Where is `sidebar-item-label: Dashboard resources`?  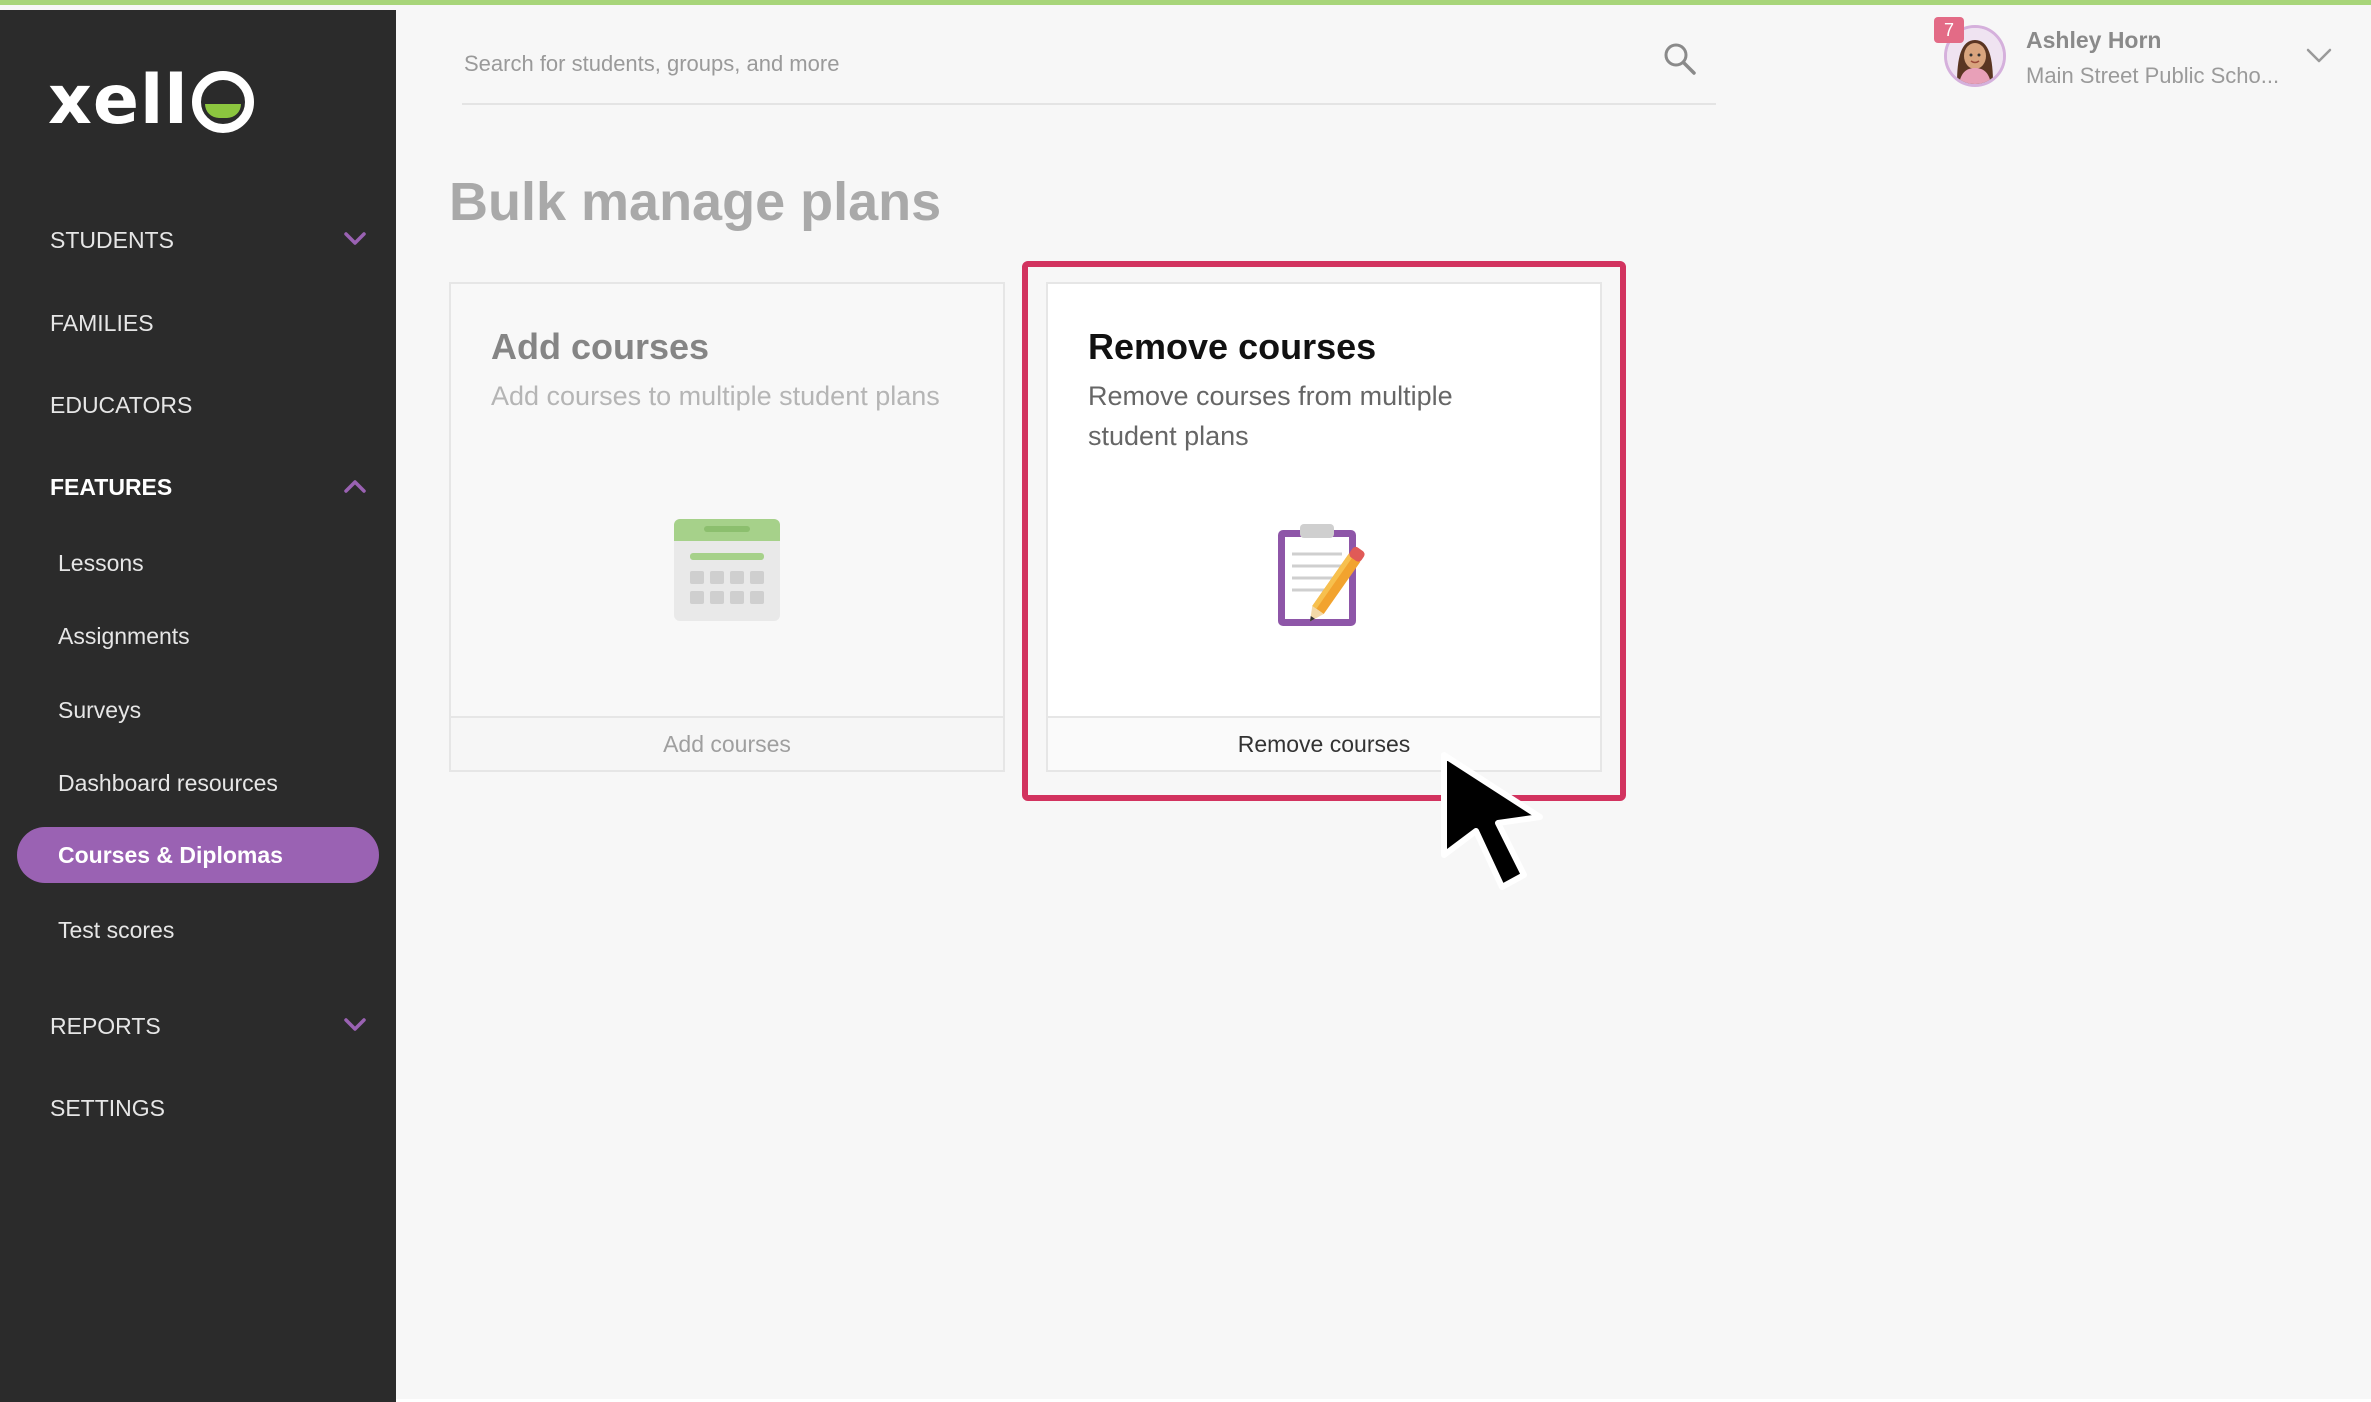 sidebar-item-label: Dashboard resources is located at coordinates (168, 782).